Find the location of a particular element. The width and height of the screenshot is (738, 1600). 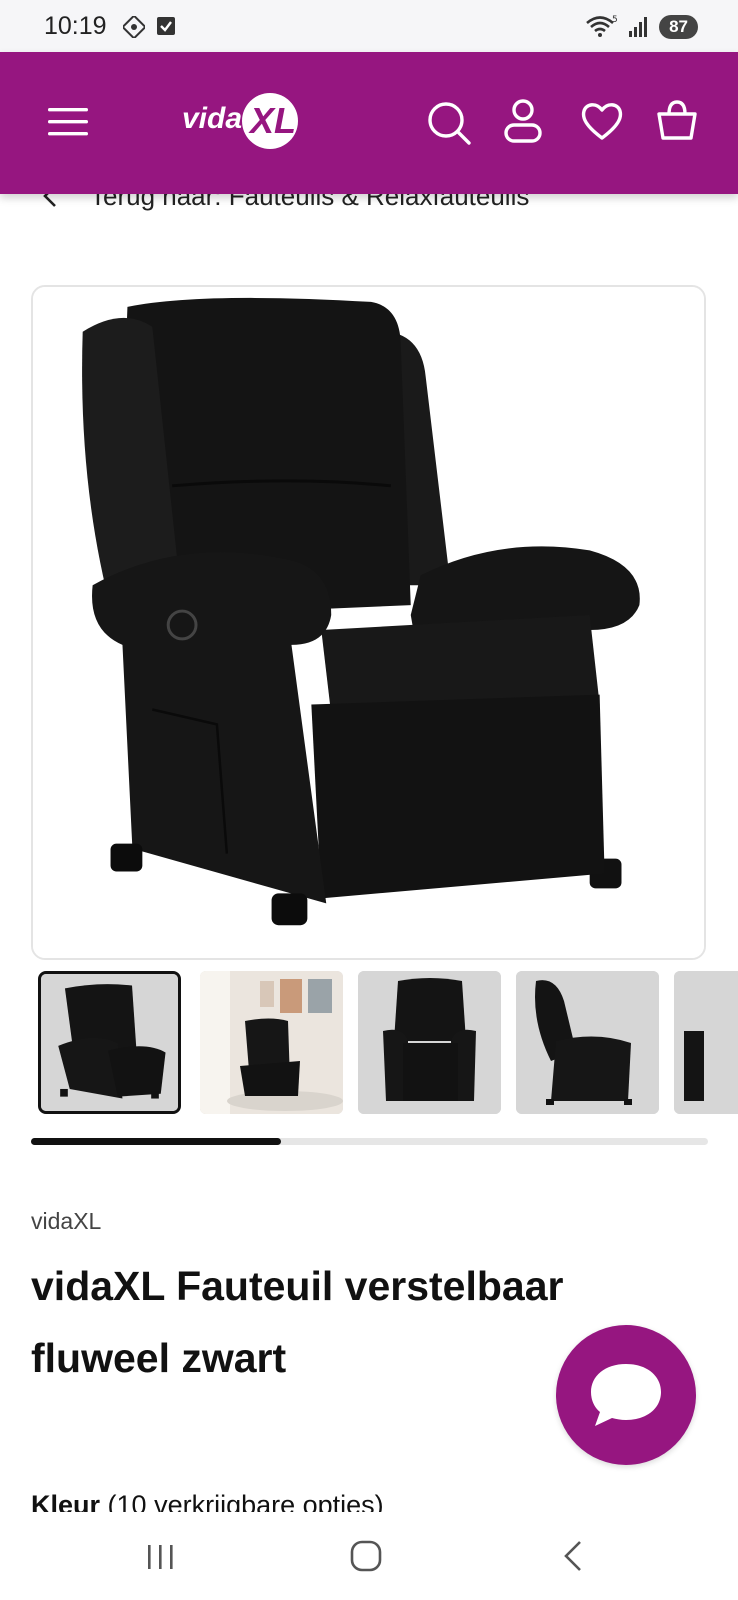

status-bar: 10:19 5 87 is located at coordinates (369, 26).